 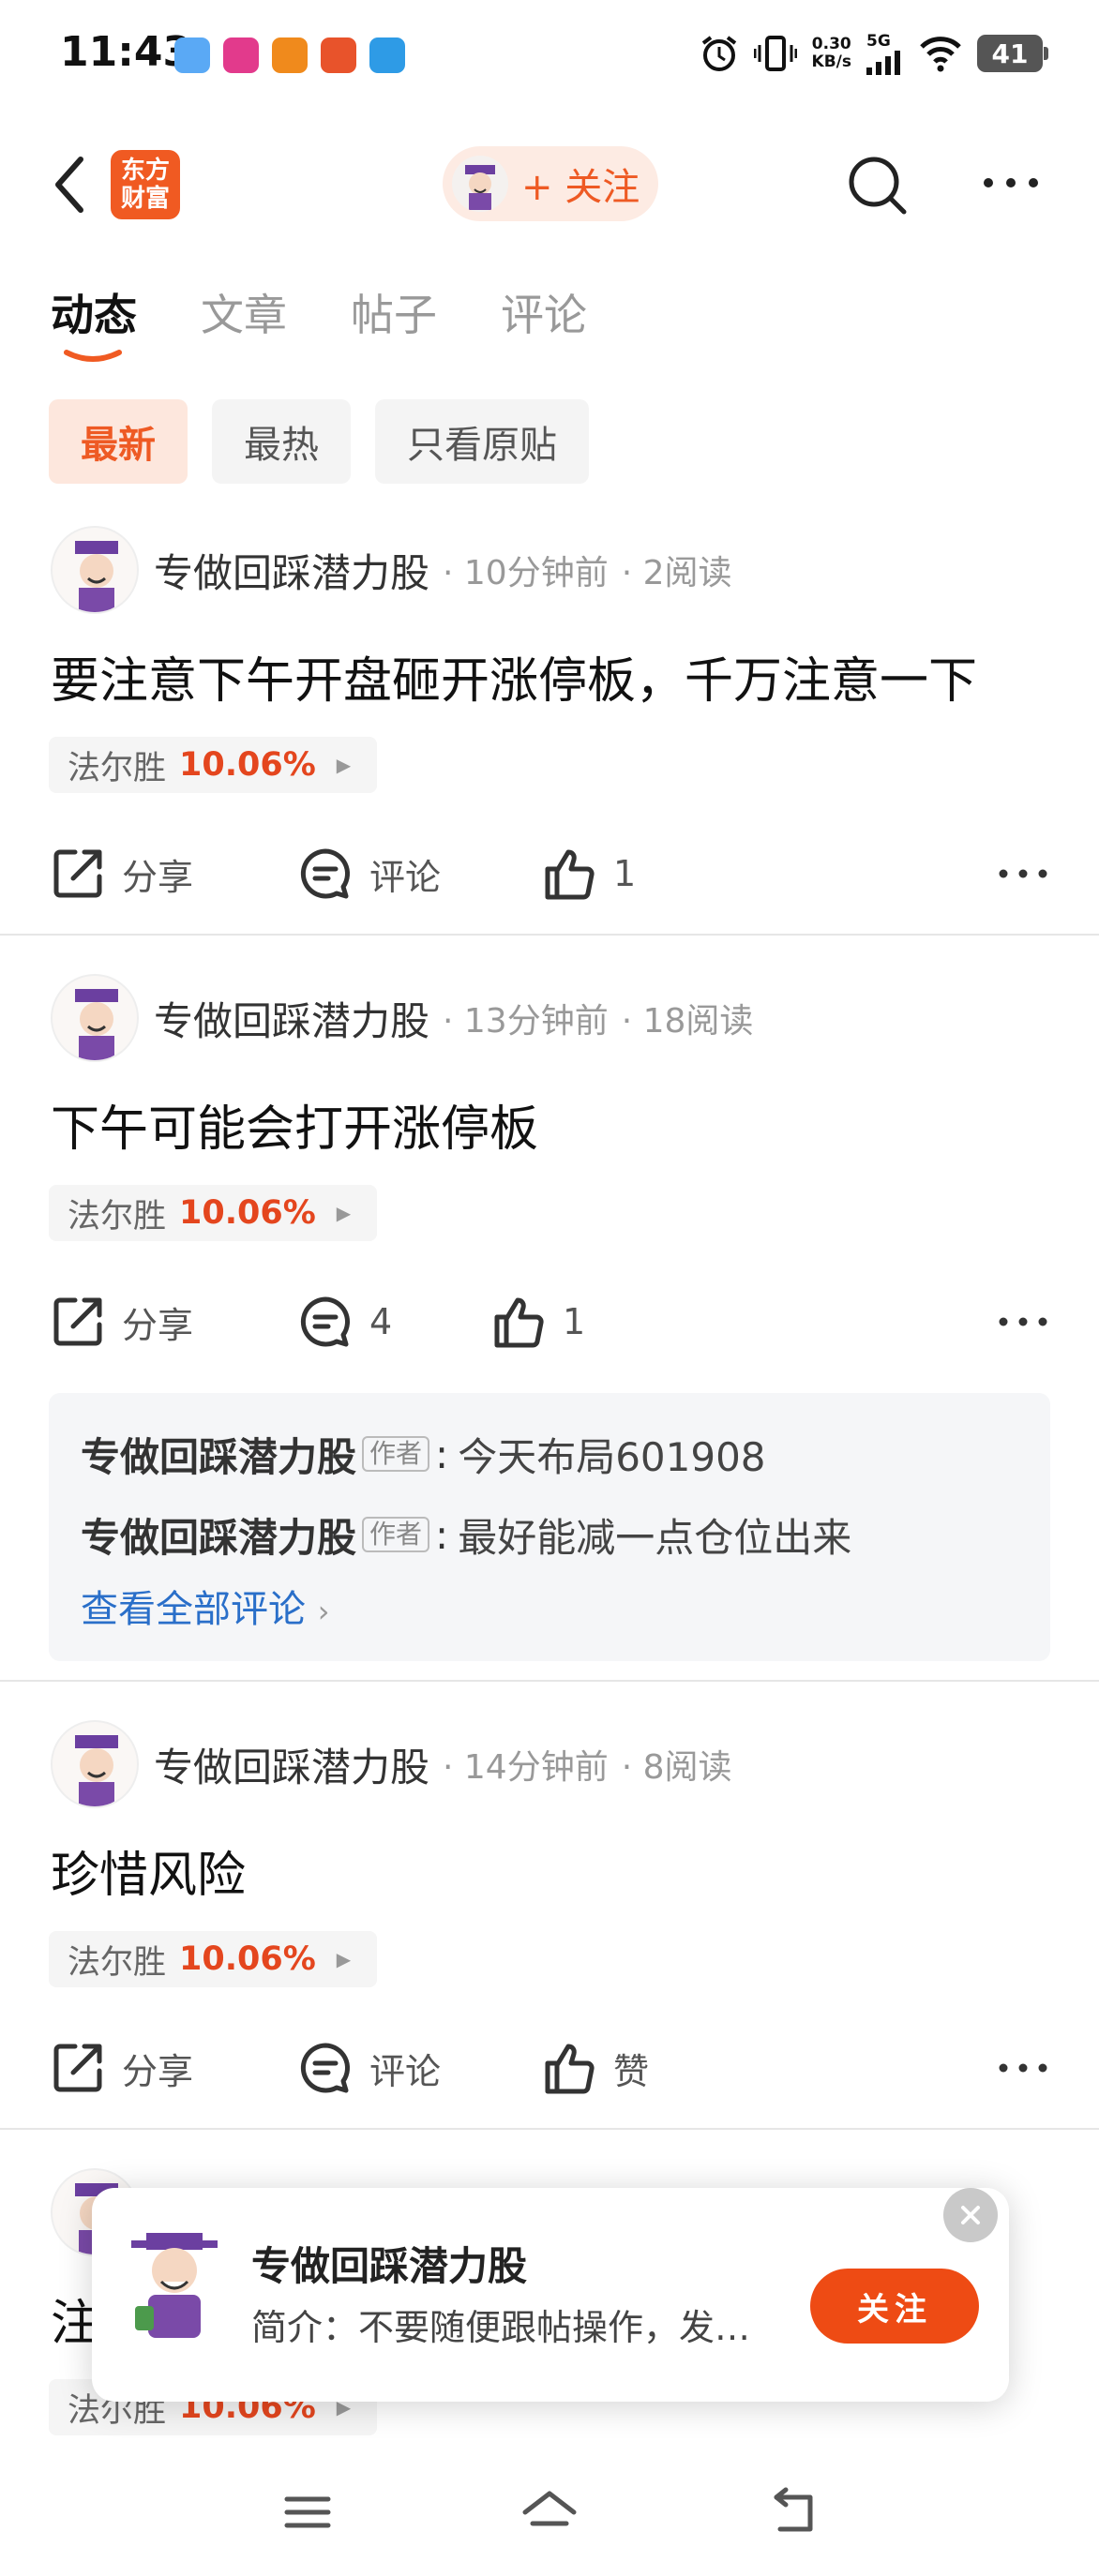 I want to click on tab-comments: 评论, so click(x=544, y=312).